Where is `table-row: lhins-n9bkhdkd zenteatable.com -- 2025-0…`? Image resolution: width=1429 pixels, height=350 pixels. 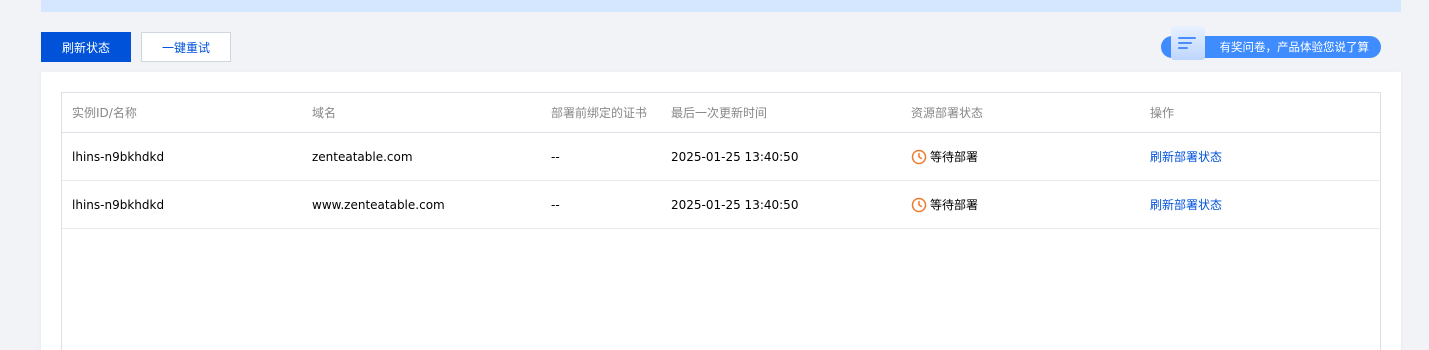
table-row: lhins-n9bkhdkd zenteatable.com -- 2025-0… is located at coordinates (721, 157).